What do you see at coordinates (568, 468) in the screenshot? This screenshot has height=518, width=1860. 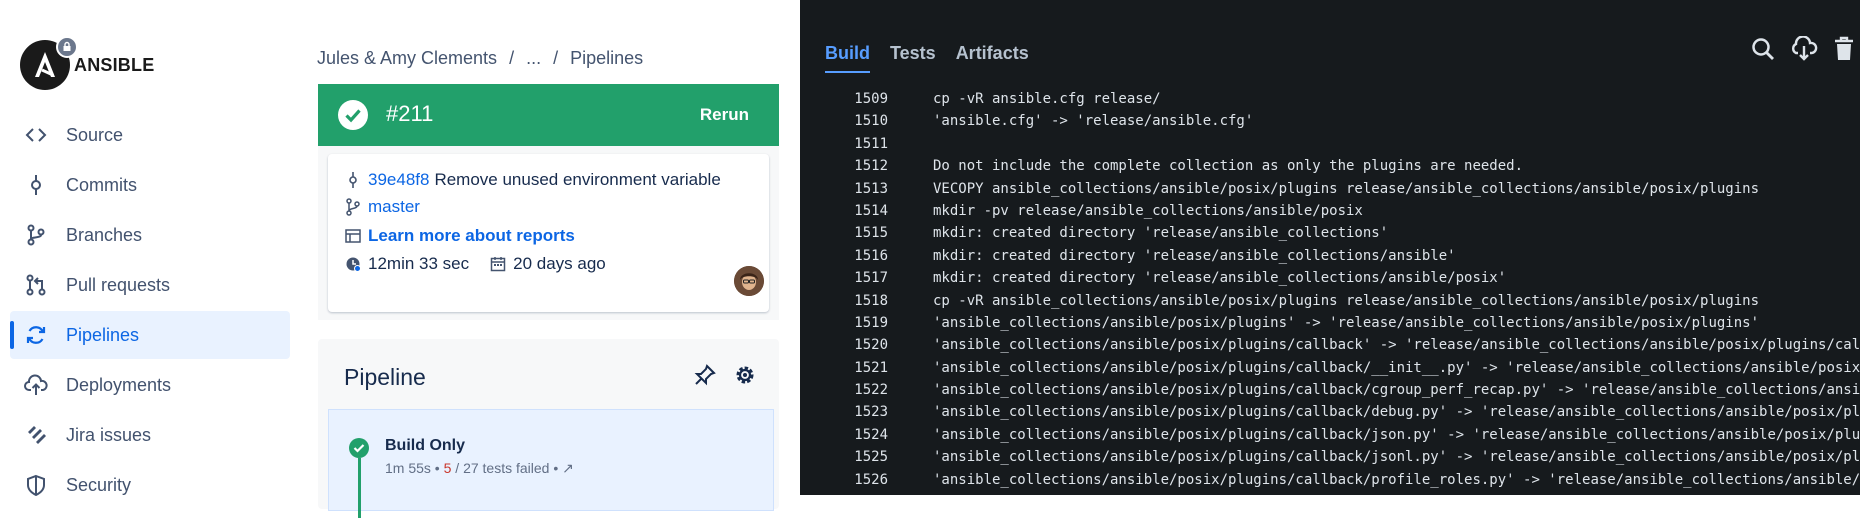 I see `external-link-icon: ↗` at bounding box center [568, 468].